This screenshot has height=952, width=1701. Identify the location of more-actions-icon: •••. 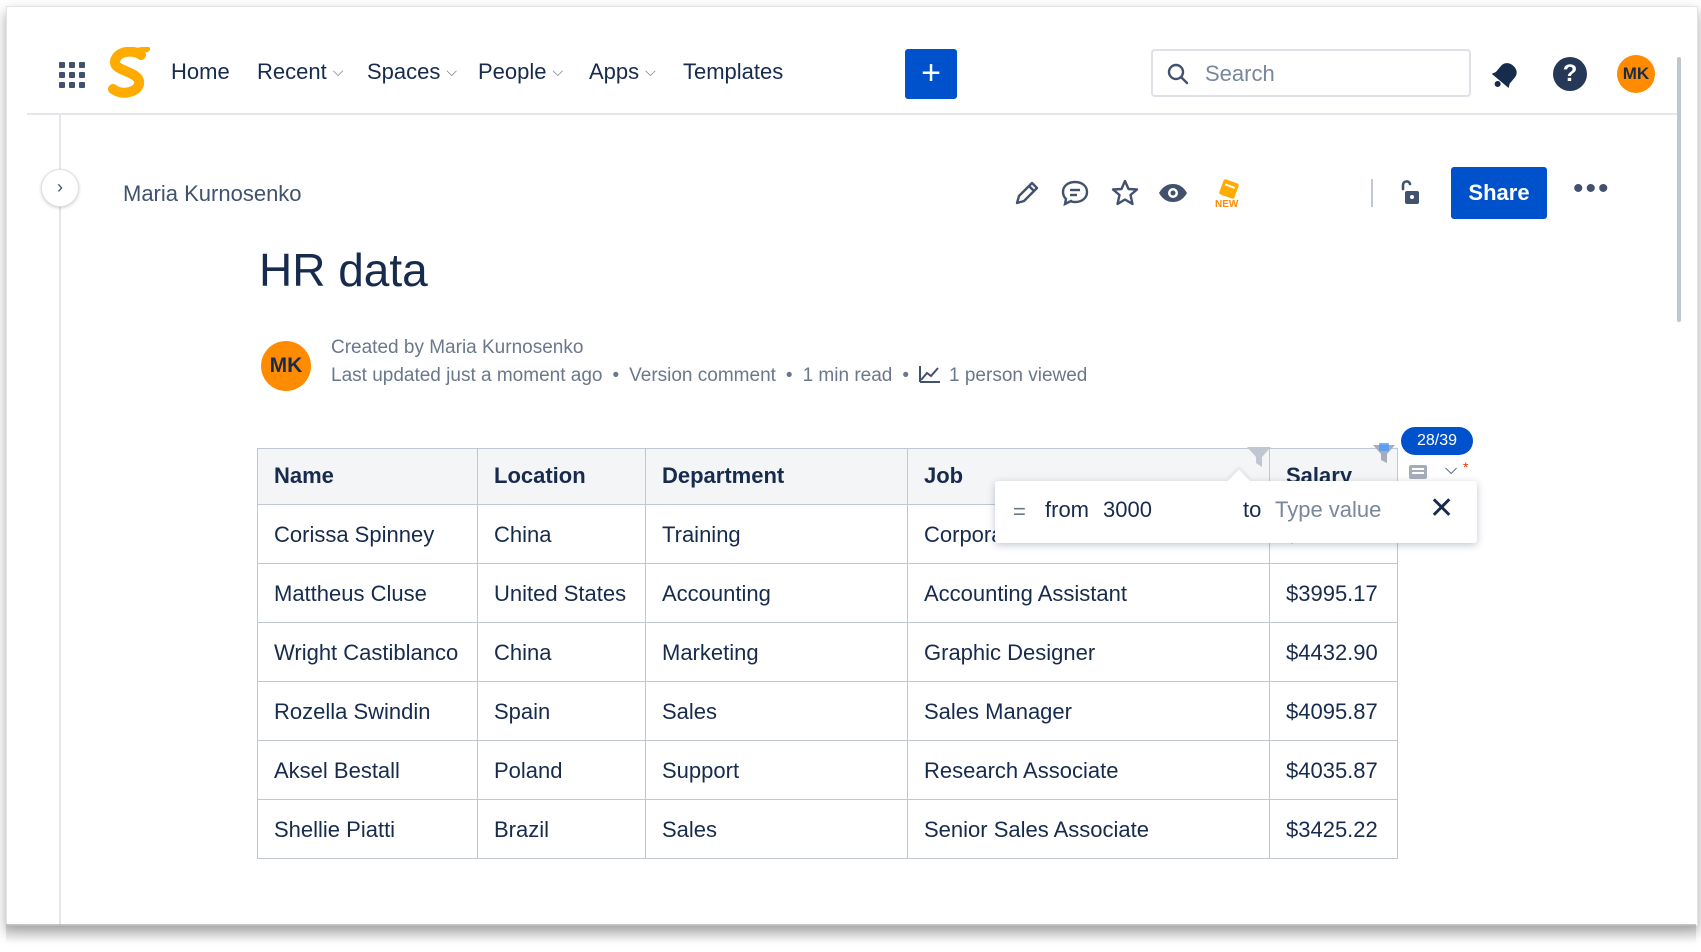
(1592, 189).